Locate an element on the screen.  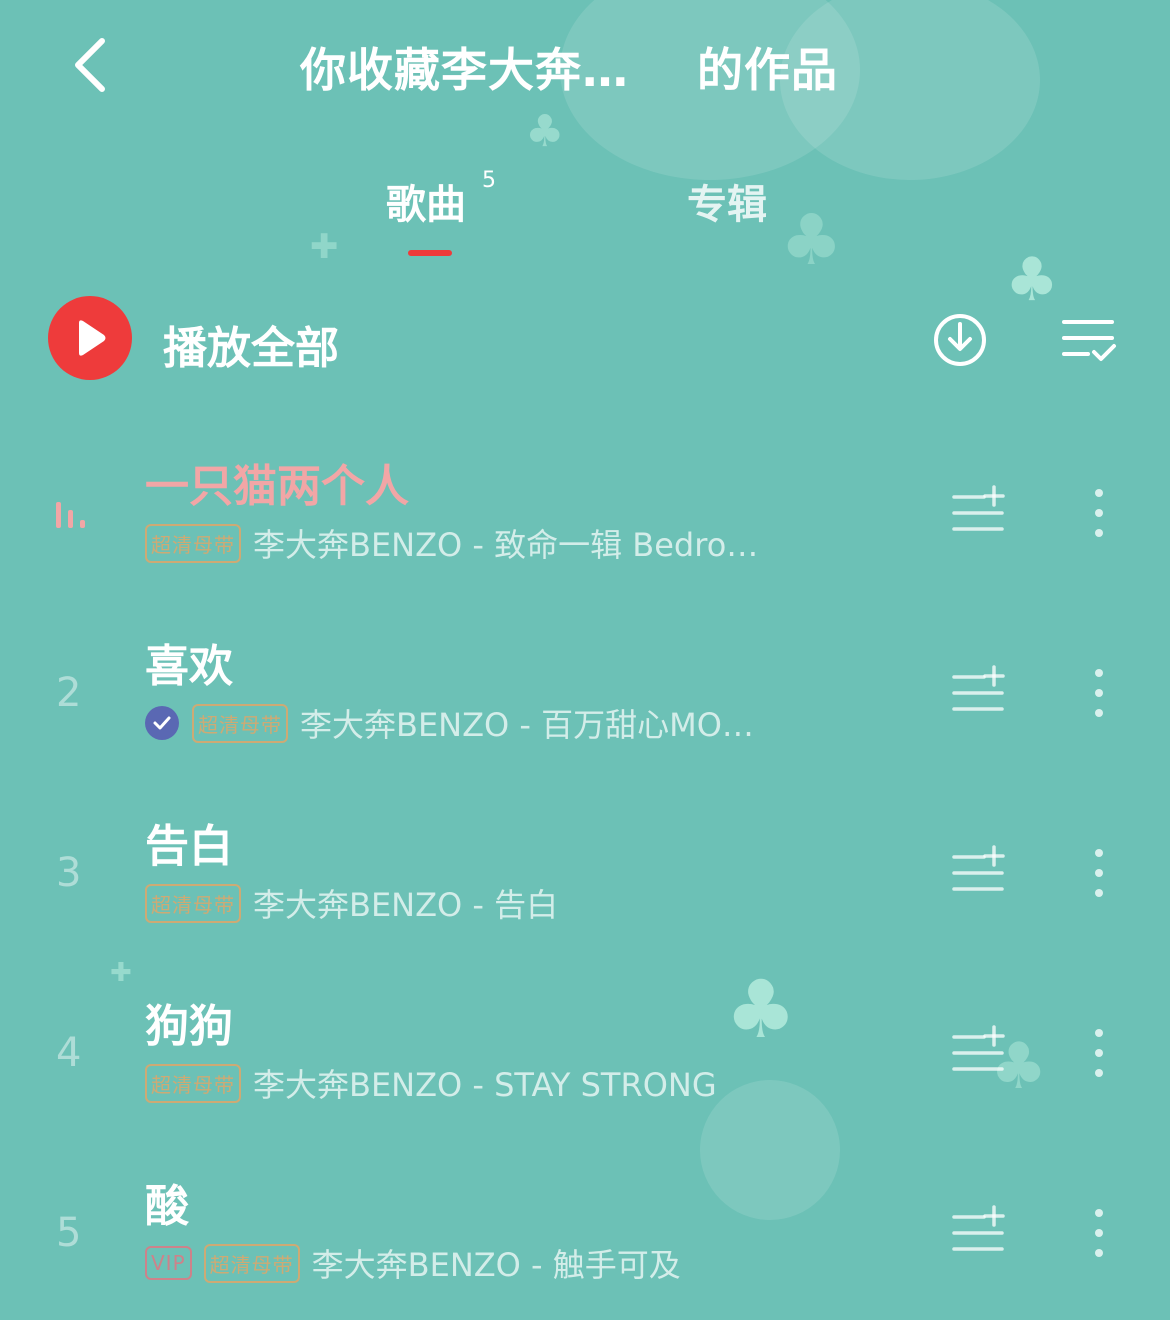
song-artist-album: 李大奔BENZO - STAY STRONG is located at coordinates (485, 1085).